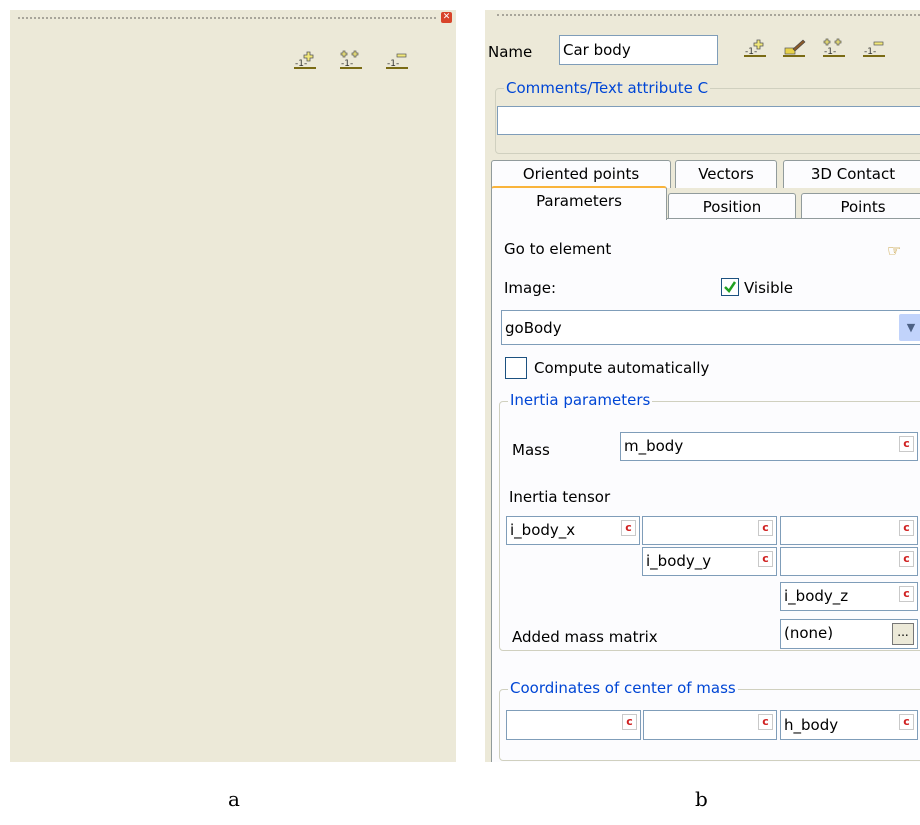 The height and width of the screenshot is (825, 920). Describe the element at coordinates (726, 174) in the screenshot. I see `tab-vectors: Vectors` at that location.